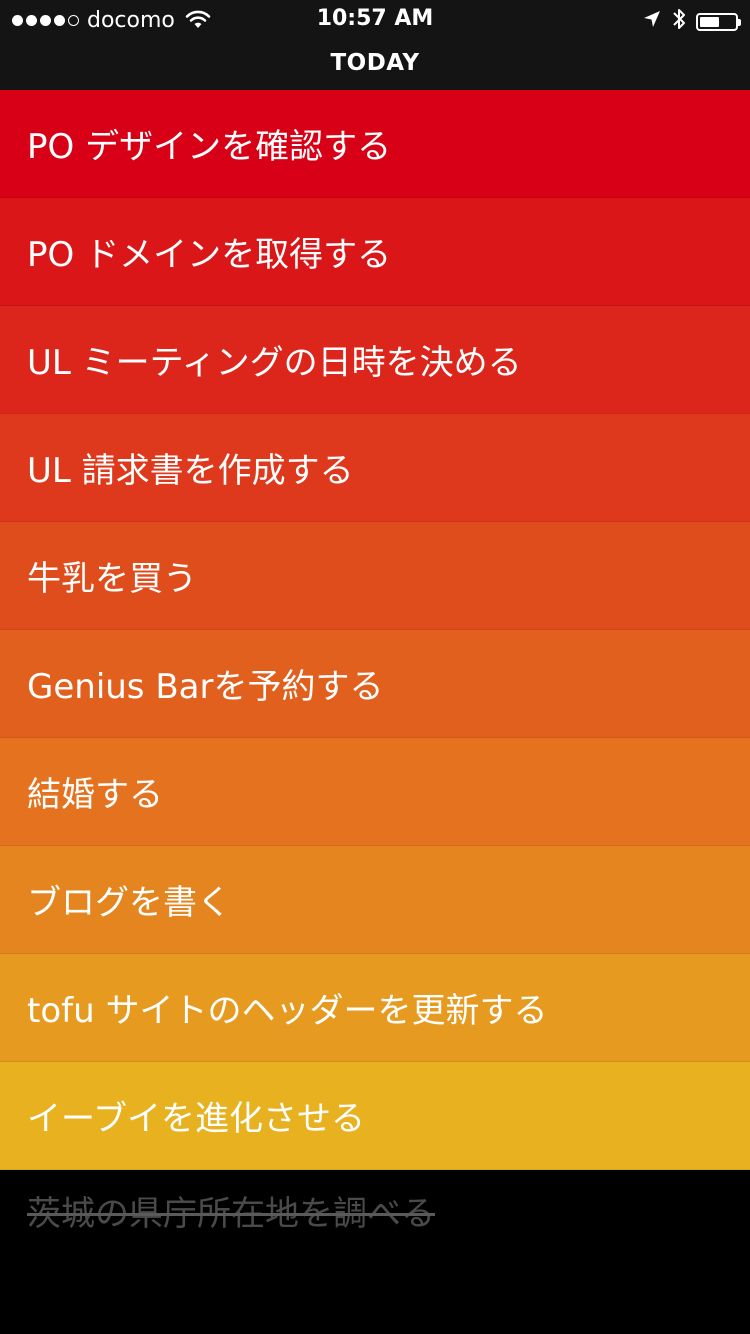 Image resolution: width=750 pixels, height=1334 pixels. What do you see at coordinates (95, 795) in the screenshot?
I see `task-label: 結婚する` at bounding box center [95, 795].